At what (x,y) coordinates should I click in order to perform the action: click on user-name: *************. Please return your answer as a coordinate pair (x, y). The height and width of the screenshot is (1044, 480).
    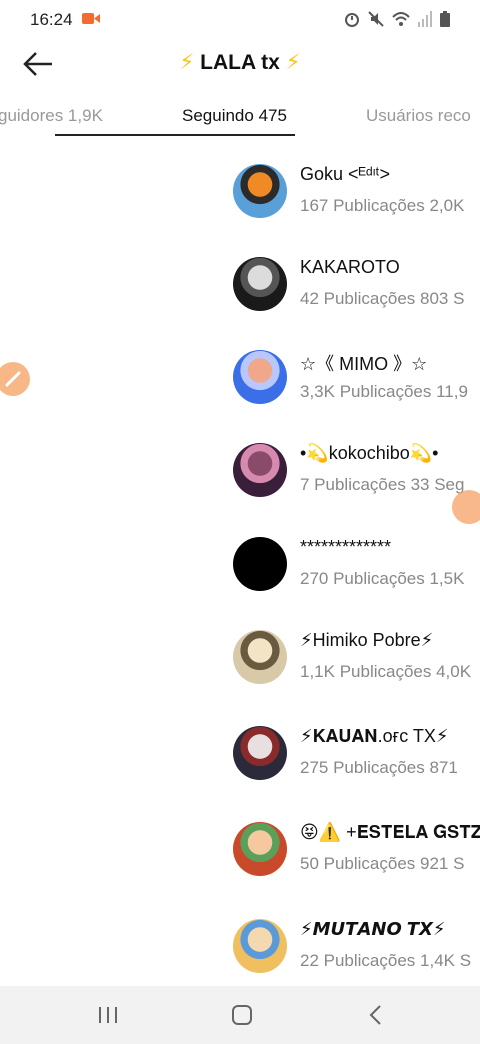
    Looking at the image, I should click on (346, 547).